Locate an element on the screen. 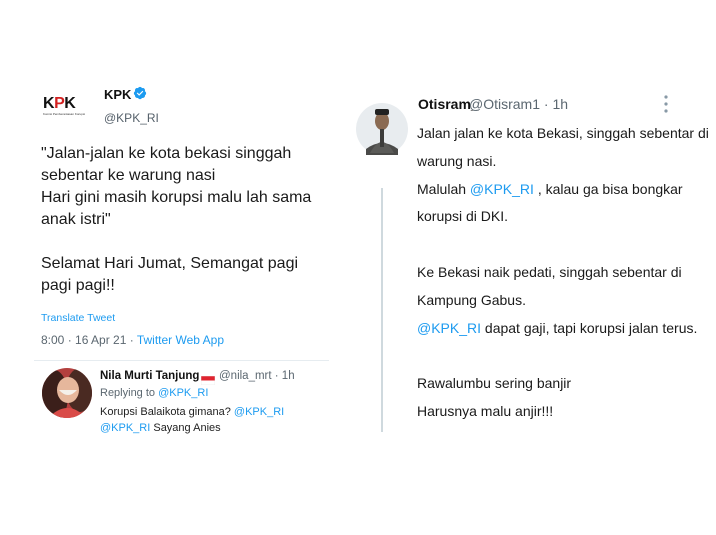 The width and height of the screenshot is (716, 535). reply-text-segment: Korupsi Balaikota gimana? is located at coordinates (167, 412).